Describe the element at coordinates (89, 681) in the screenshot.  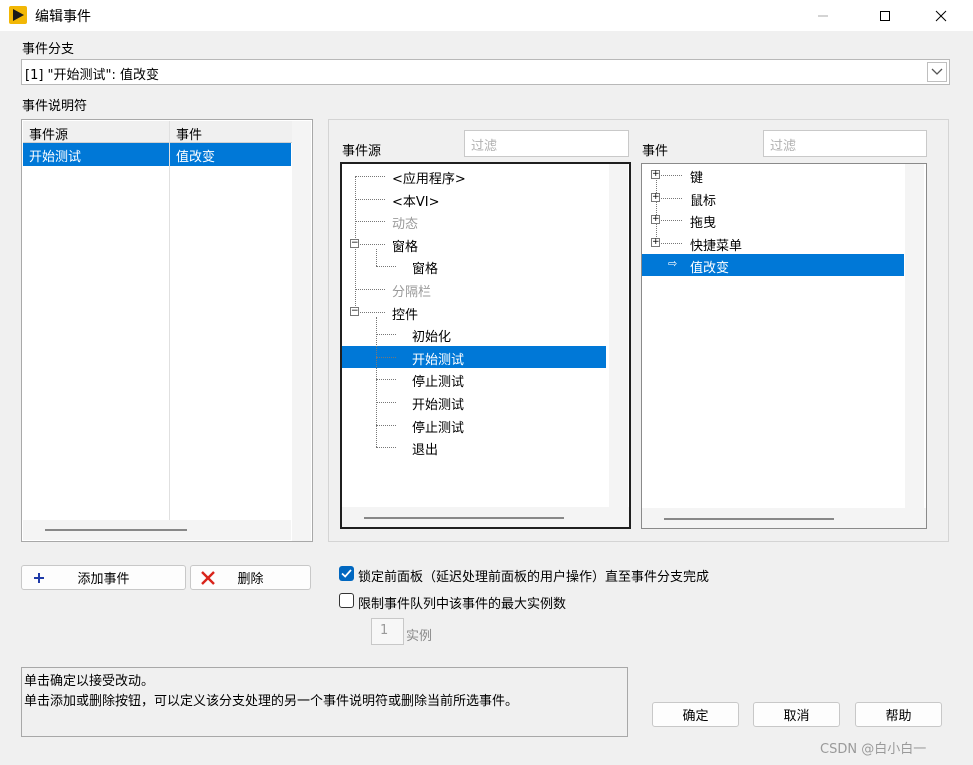
I see `message-line-1: 单击确定以接受改动。` at that location.